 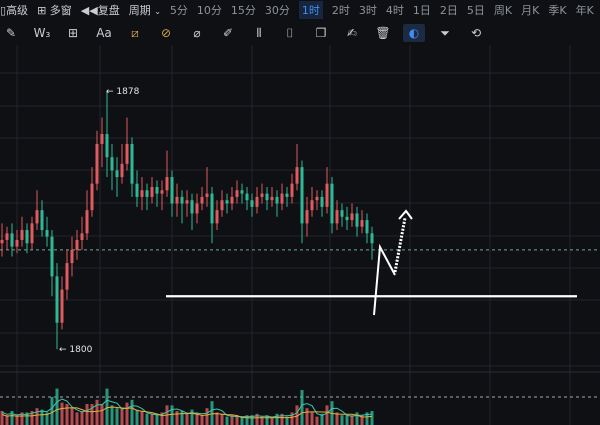 What do you see at coordinates (123, 92) in the screenshot?
I see `high-label: ← 1878` at bounding box center [123, 92].